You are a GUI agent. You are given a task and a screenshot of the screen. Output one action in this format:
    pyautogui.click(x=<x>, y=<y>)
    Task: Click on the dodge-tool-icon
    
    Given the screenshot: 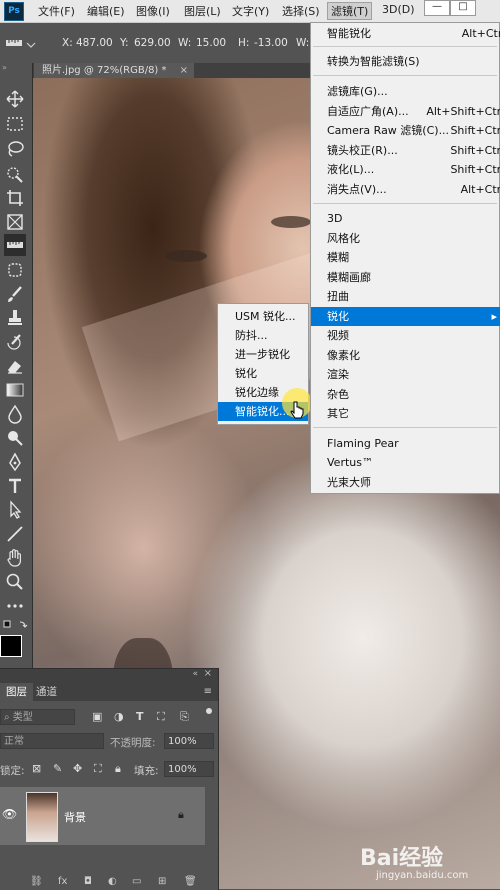 What is the action you would take?
    pyautogui.click(x=15, y=438)
    